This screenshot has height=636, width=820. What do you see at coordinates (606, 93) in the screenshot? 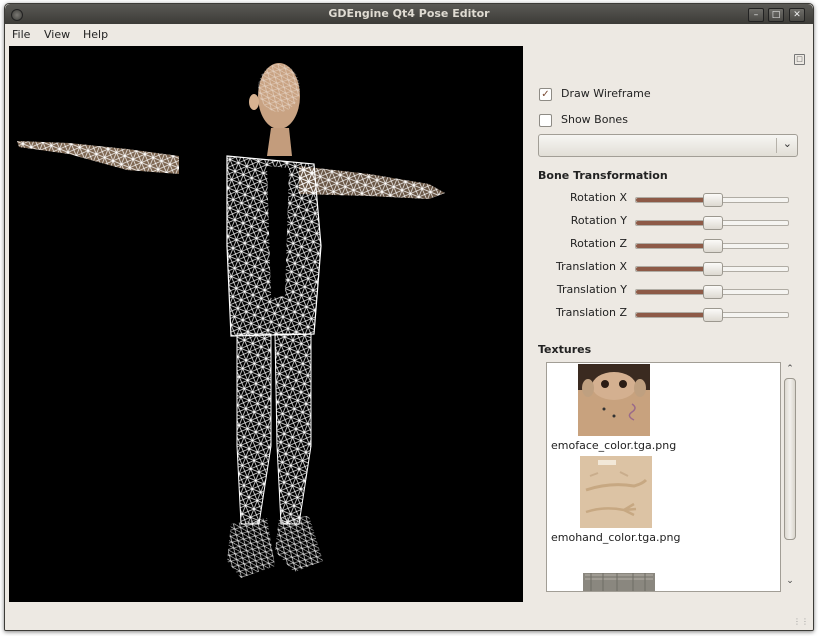
I see `draw-wireframe-label: Draw Wireframe` at bounding box center [606, 93].